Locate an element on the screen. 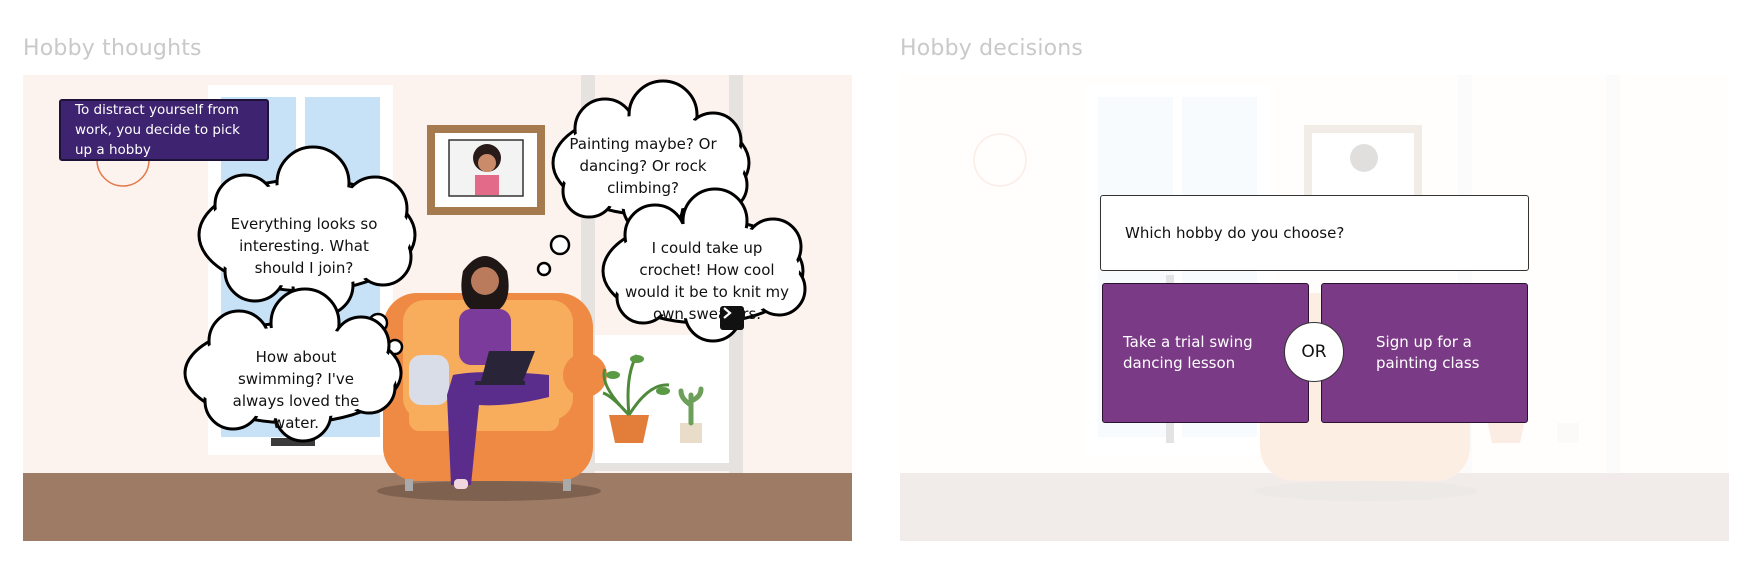  or-divider: OR is located at coordinates (1314, 352).